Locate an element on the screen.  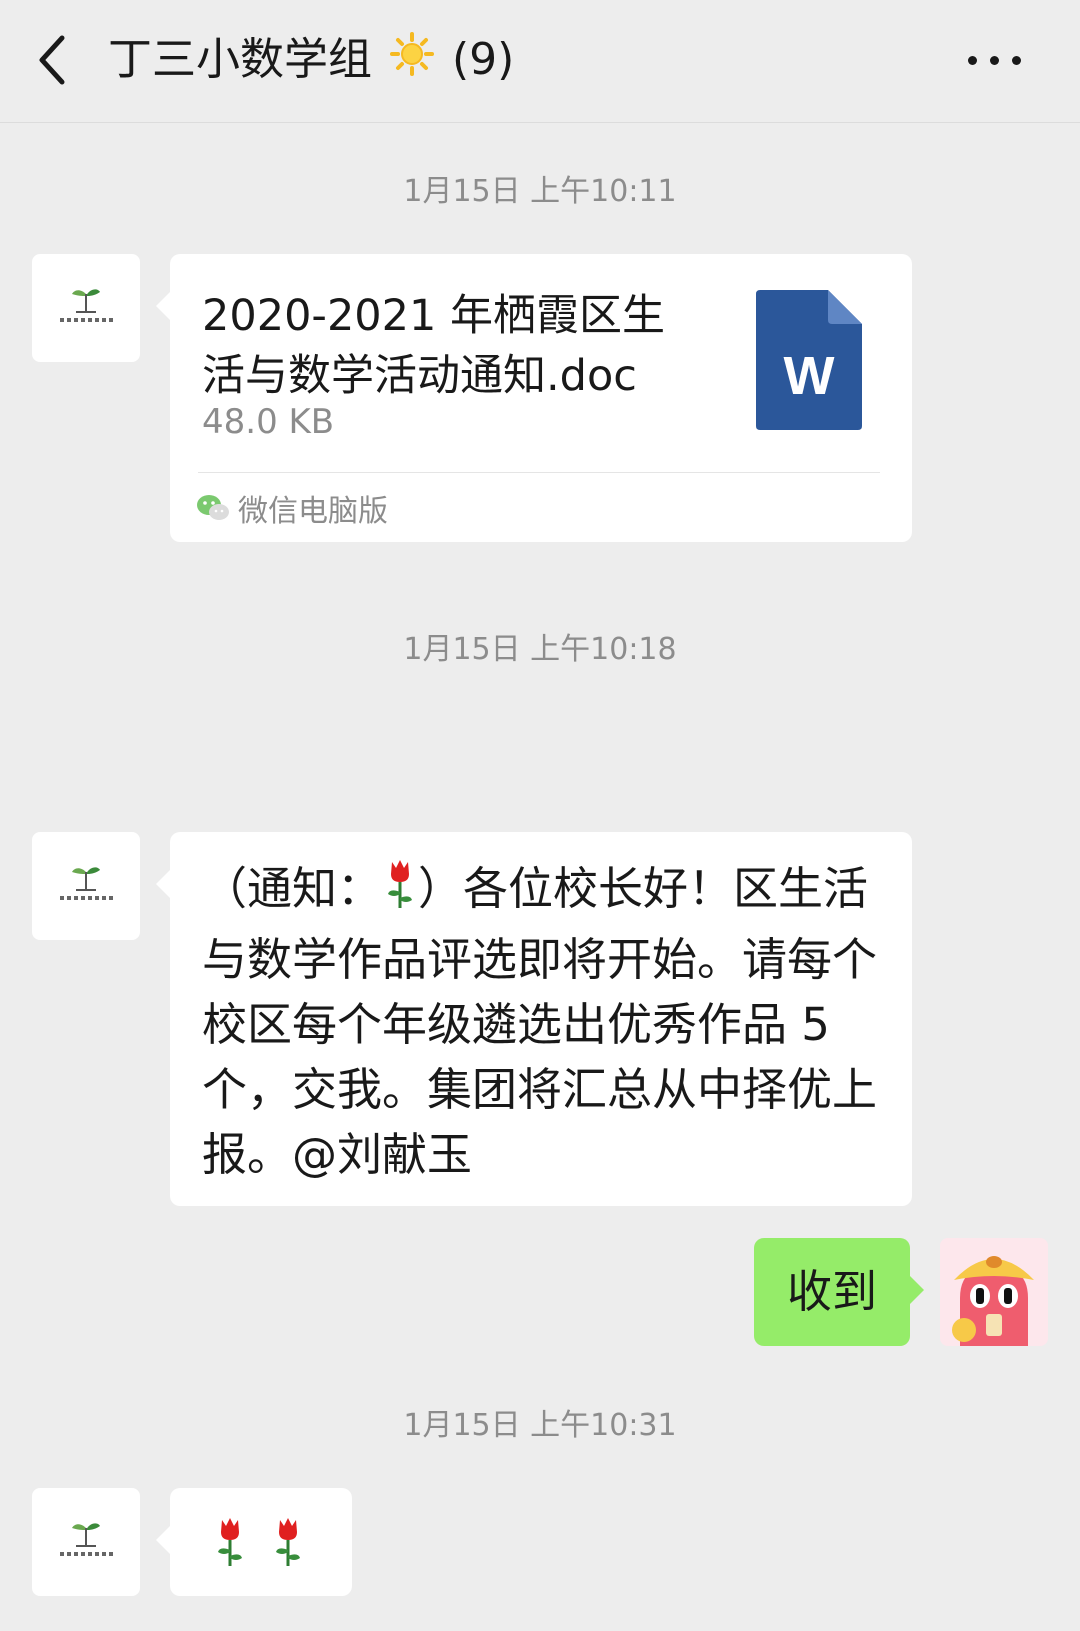
member-count: (9) is located at coordinates (483, 59).